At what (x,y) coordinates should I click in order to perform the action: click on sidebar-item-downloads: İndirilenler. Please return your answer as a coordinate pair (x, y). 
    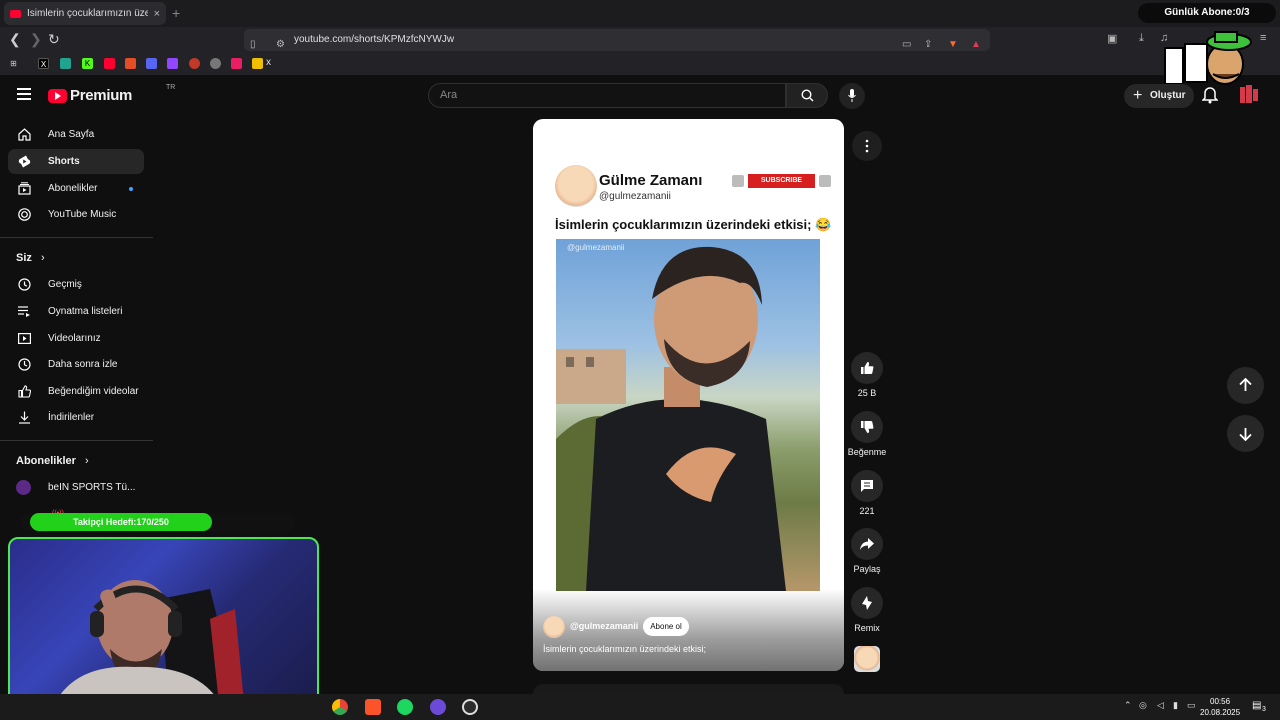
    Looking at the image, I should click on (76, 417).